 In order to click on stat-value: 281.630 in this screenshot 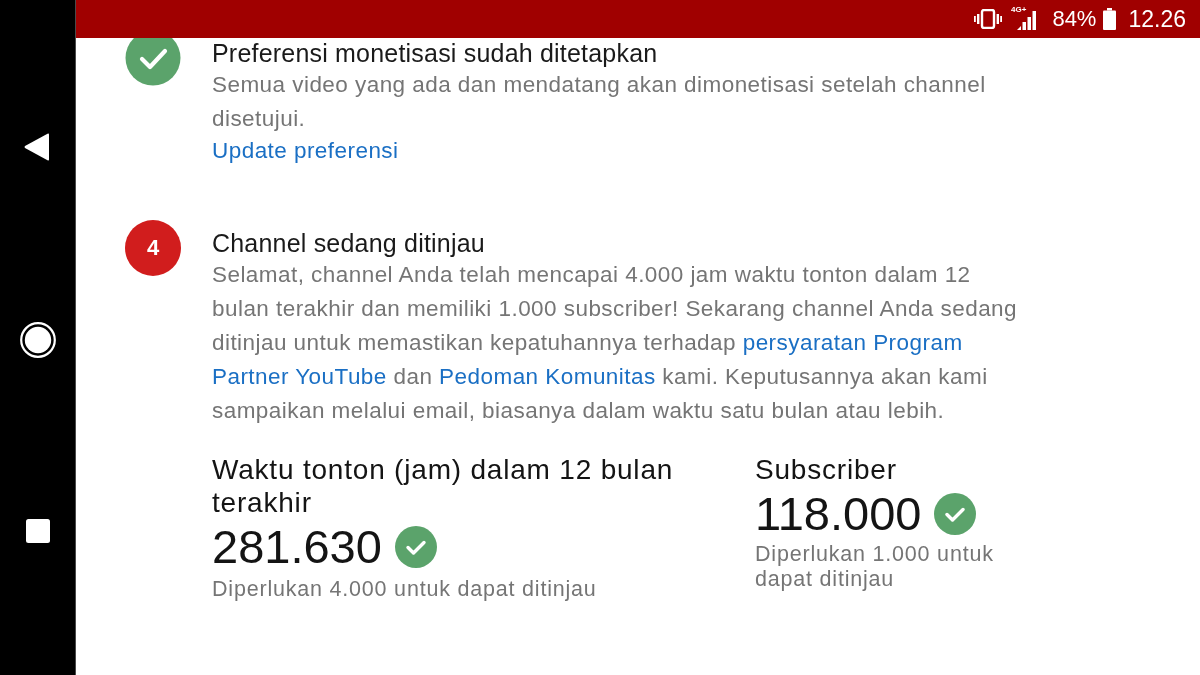, I will do `click(297, 547)`.